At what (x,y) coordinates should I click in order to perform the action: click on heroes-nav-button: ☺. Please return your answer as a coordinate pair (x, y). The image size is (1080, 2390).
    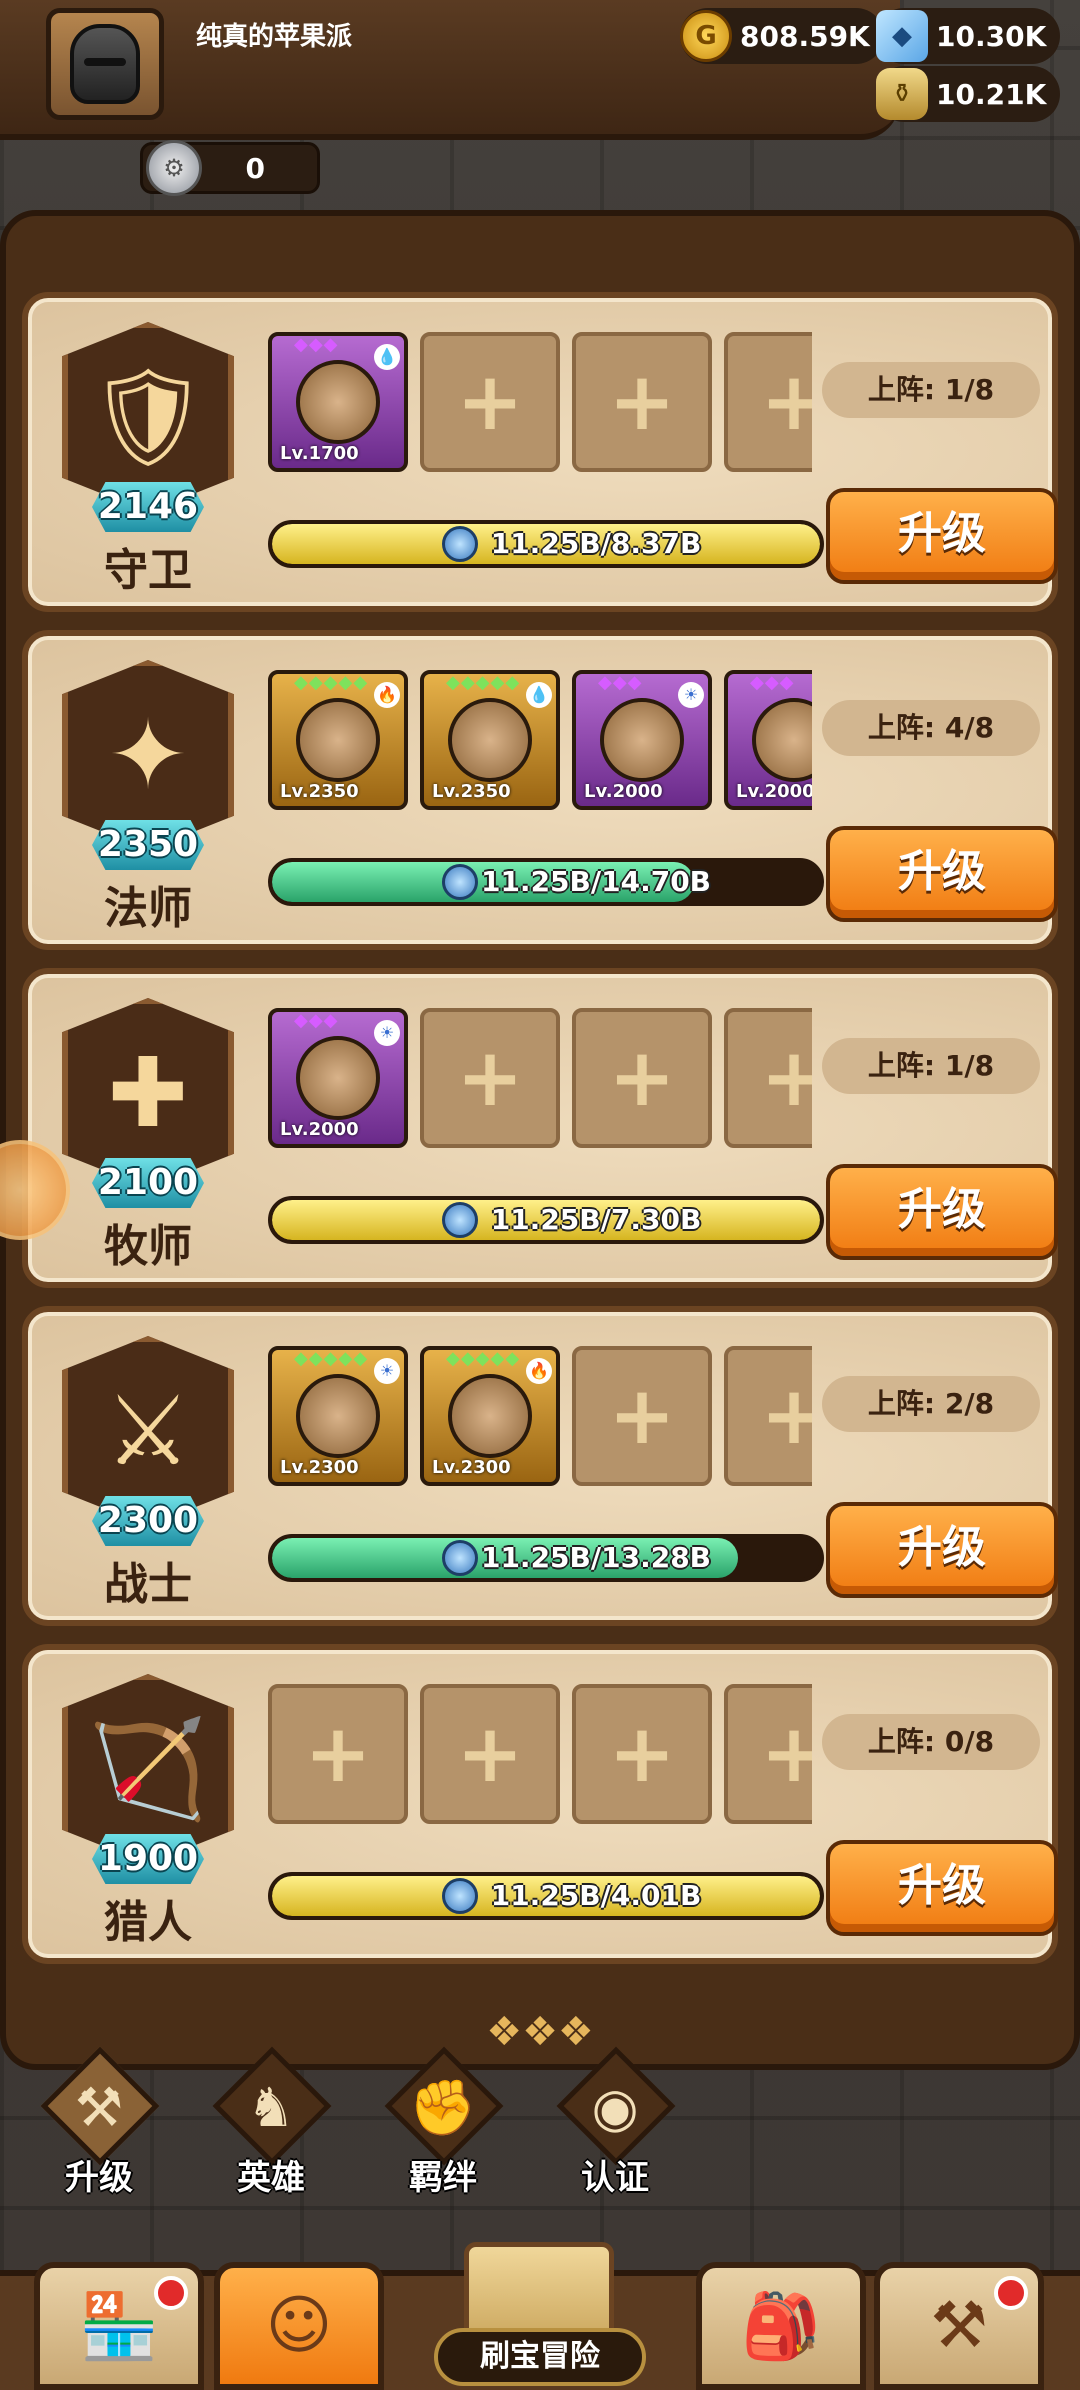
    Looking at the image, I should click on (299, 2326).